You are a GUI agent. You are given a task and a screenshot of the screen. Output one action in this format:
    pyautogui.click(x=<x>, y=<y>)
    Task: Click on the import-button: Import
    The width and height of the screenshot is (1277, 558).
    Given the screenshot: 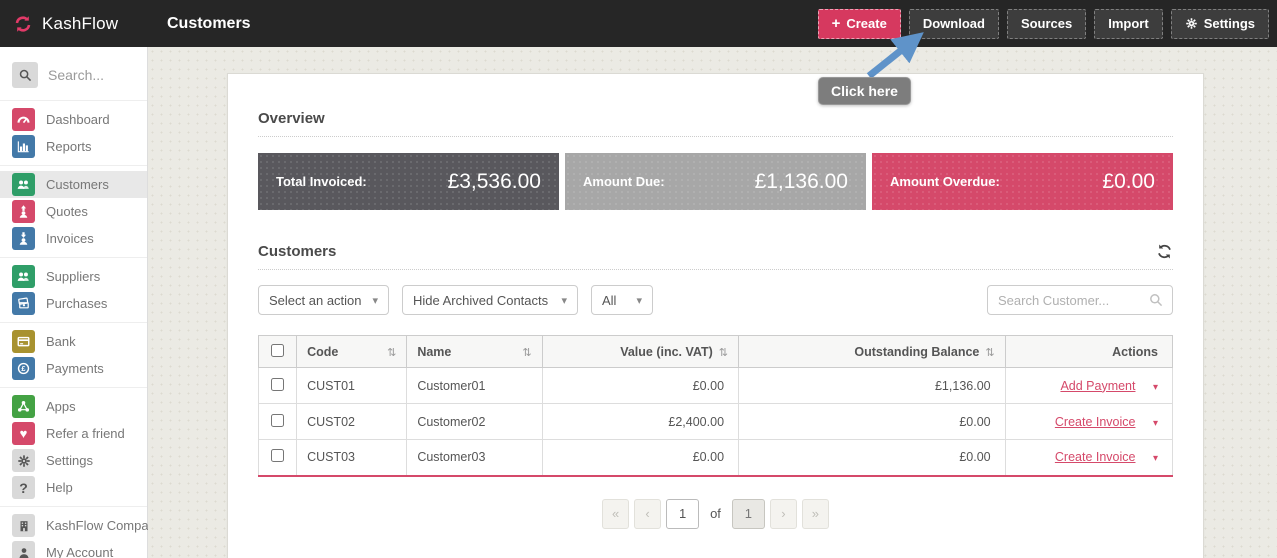 What is the action you would take?
    pyautogui.click(x=1128, y=23)
    